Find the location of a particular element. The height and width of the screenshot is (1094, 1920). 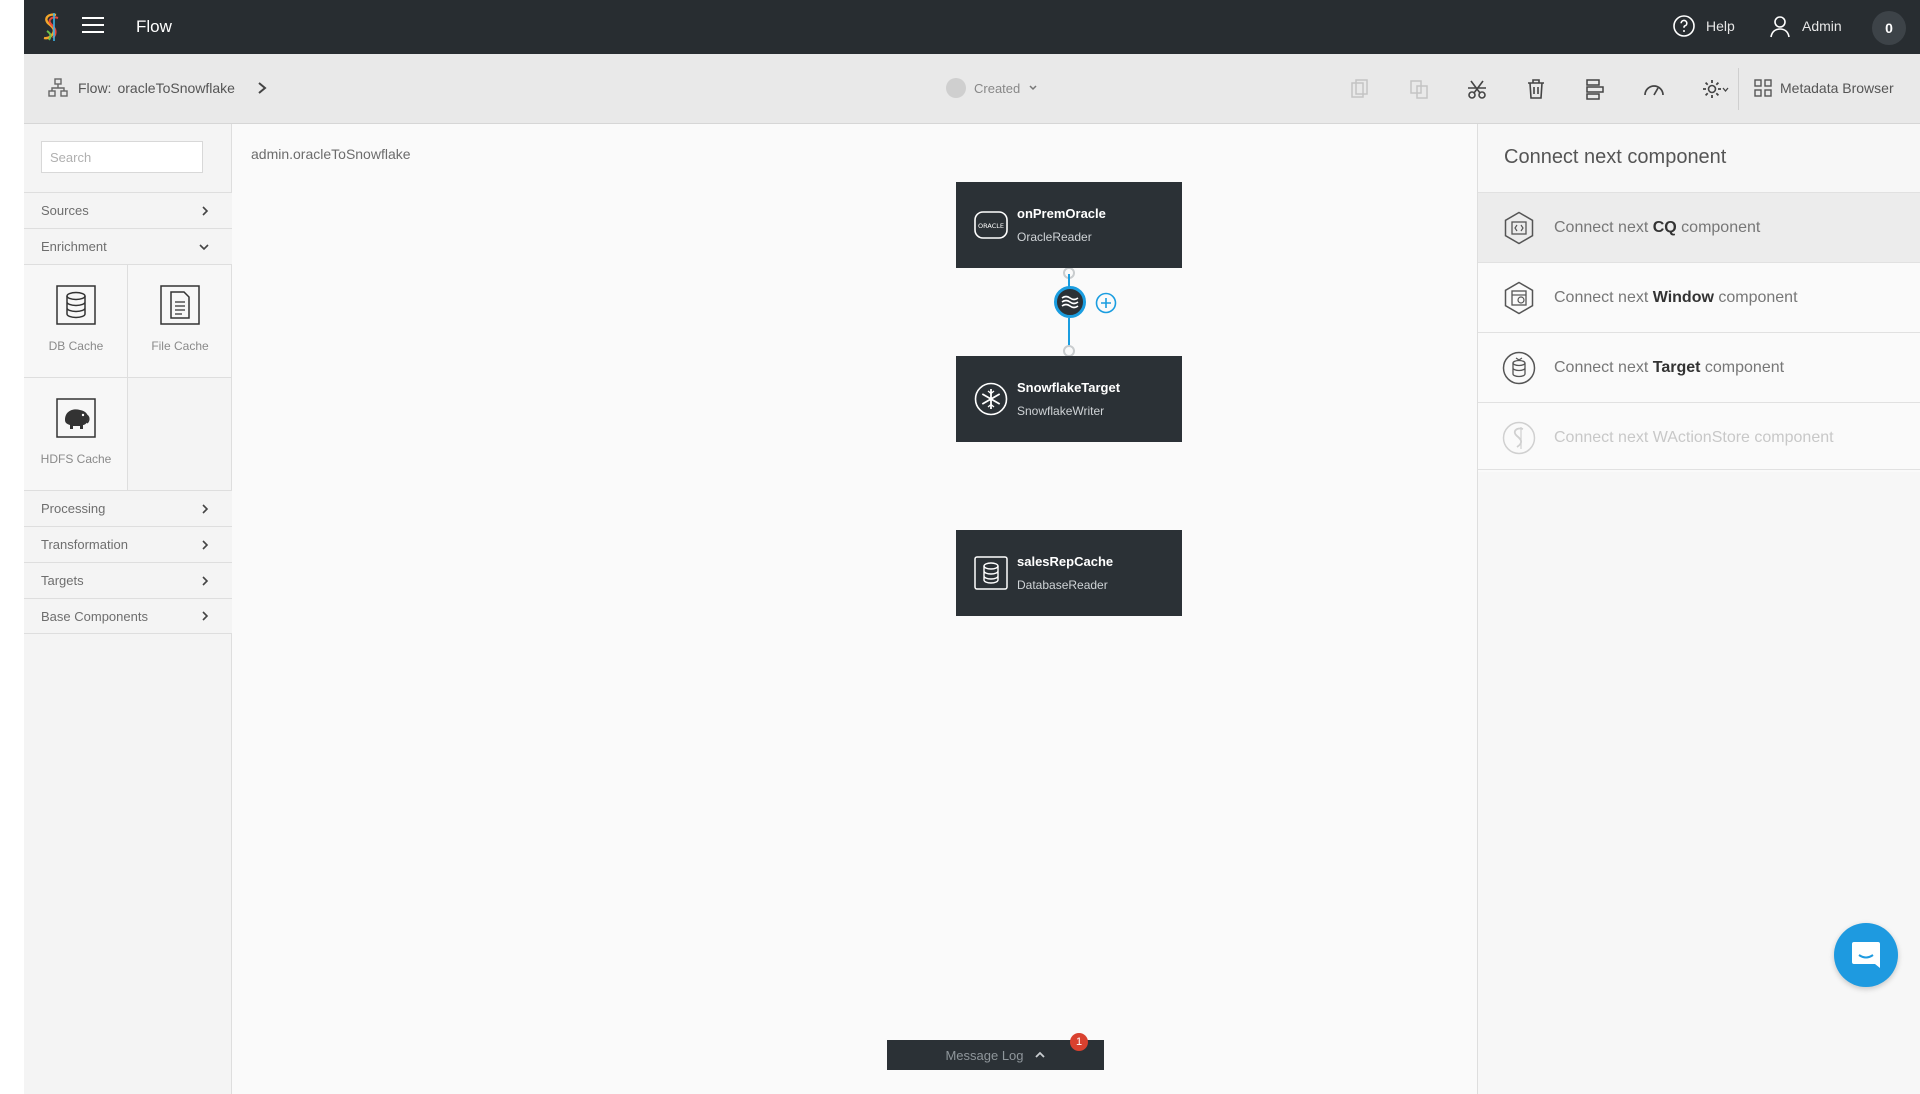

message-count-badge: 1 is located at coordinates (1079, 1042).